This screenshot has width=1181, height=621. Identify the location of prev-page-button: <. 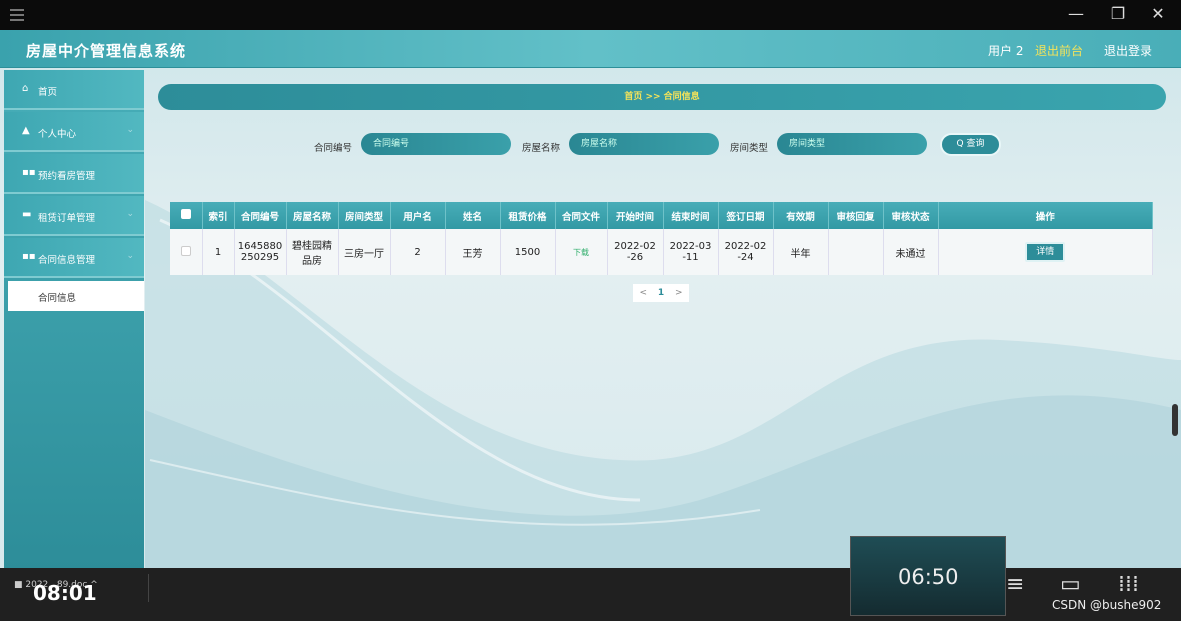
(643, 293).